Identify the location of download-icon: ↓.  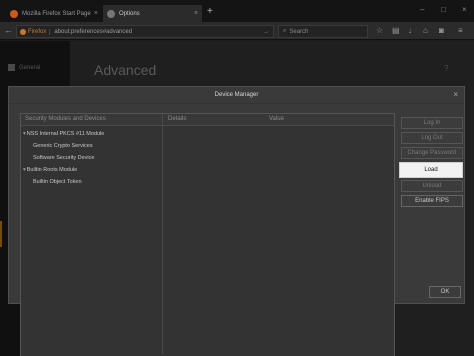
(410, 31).